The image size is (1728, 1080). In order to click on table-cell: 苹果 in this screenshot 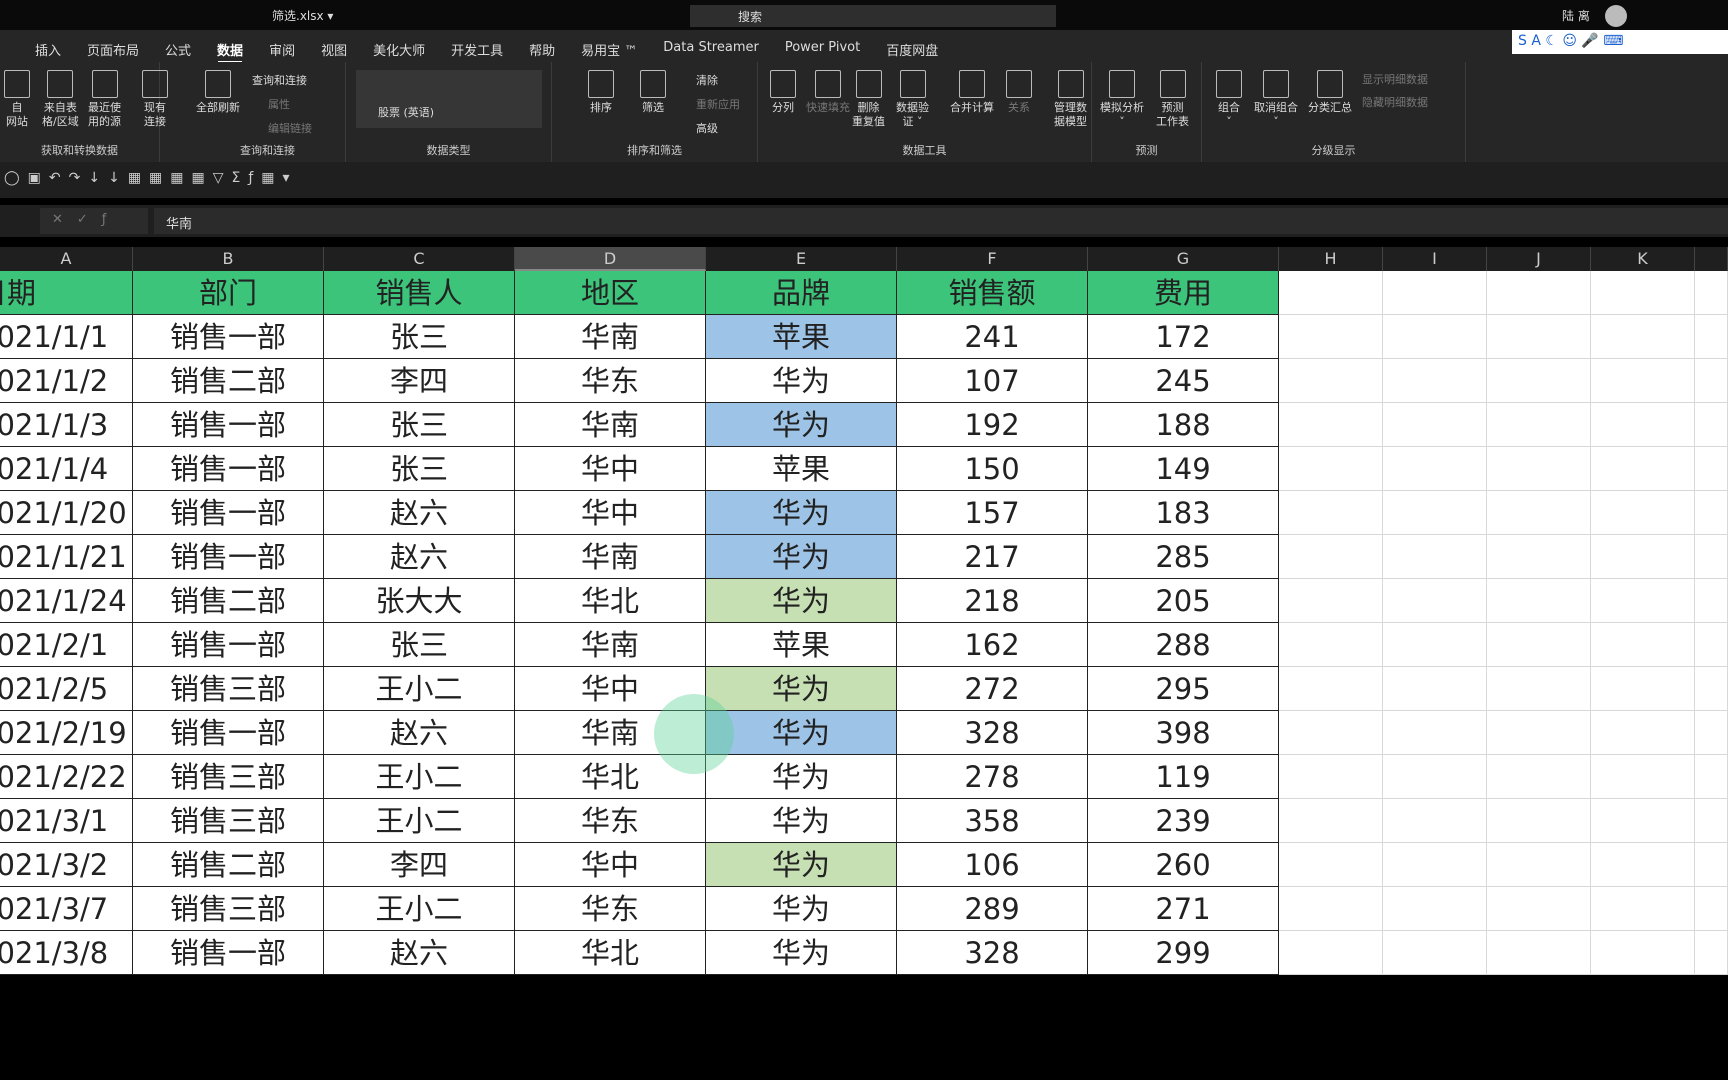, I will do `click(801, 469)`.